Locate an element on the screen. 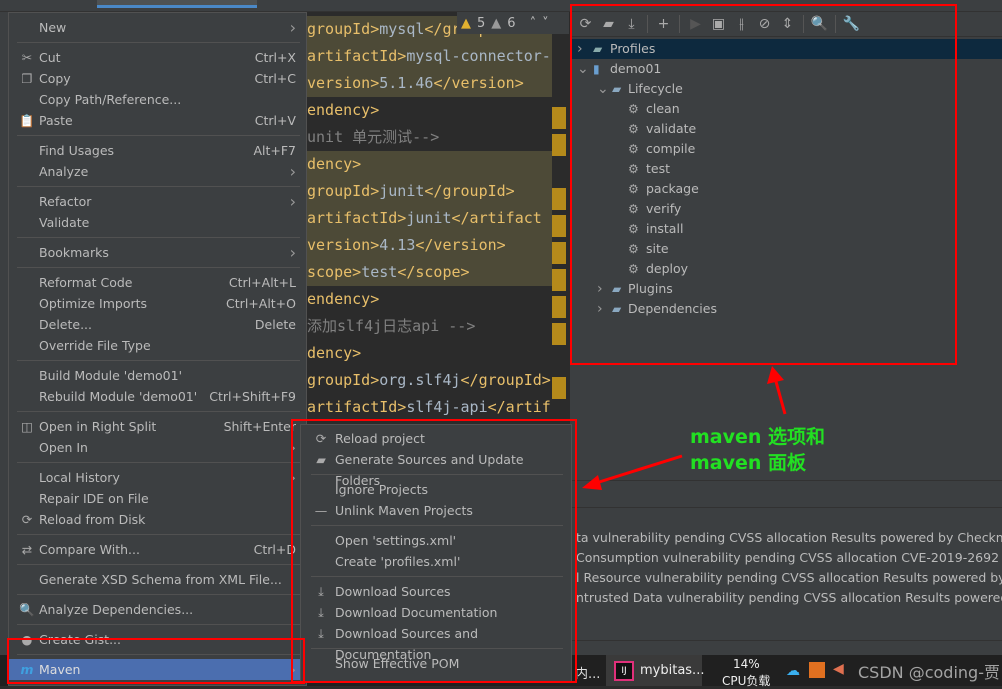 This screenshot has width=1002, height=689. arrow-to-submenu is located at coordinates (639, 469).